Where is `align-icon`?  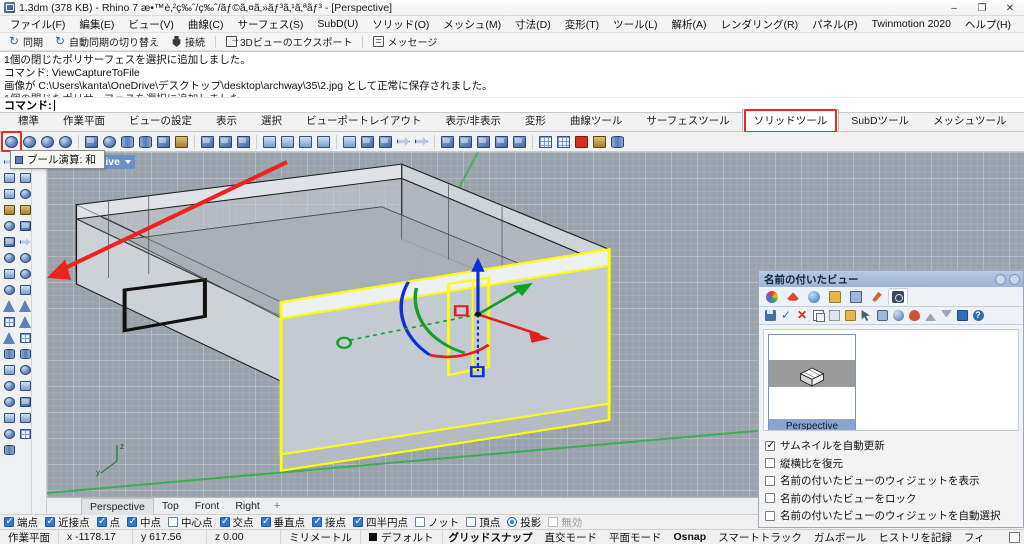 align-icon is located at coordinates (9, 194).